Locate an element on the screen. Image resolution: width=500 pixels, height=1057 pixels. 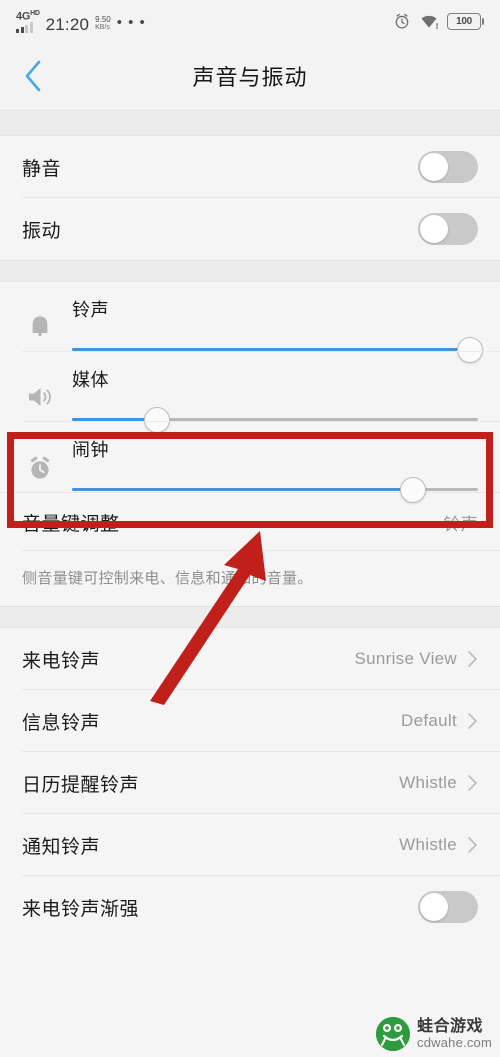
mute-toggle is located at coordinates (448, 167).